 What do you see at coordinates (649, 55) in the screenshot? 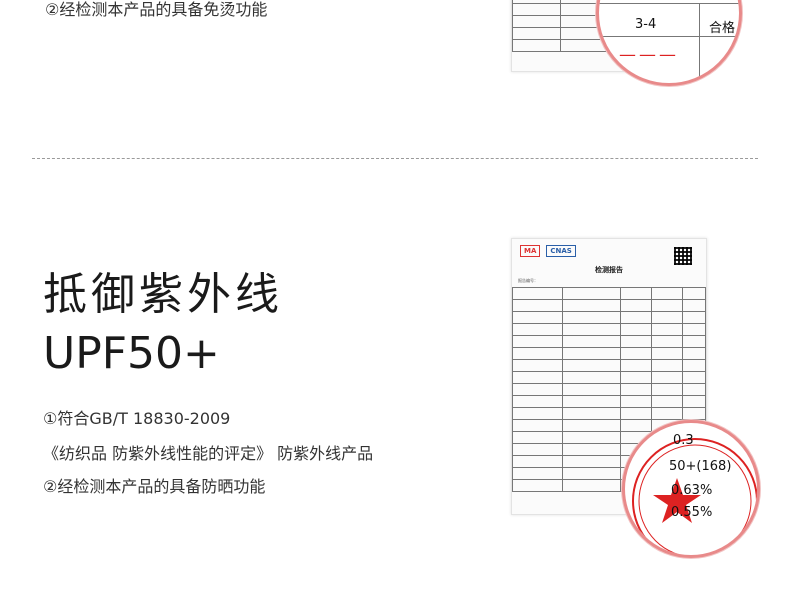
I see `top-magnifier-stamp-arc: ———` at bounding box center [649, 55].